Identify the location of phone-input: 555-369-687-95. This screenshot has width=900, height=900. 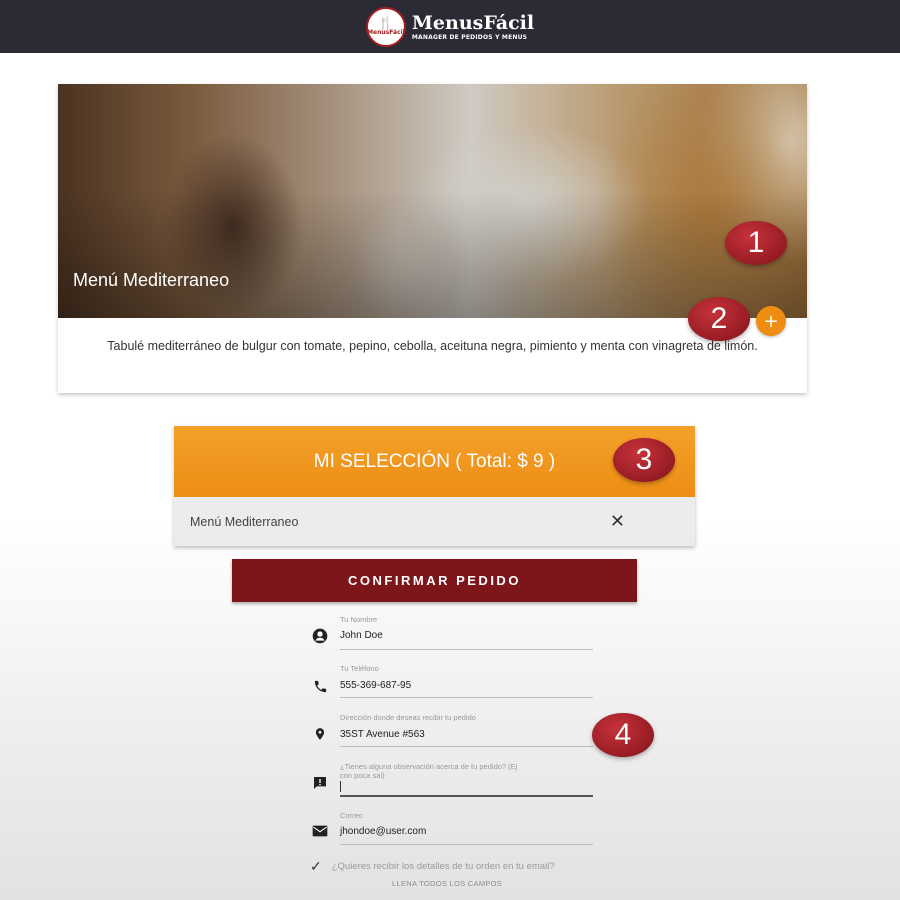
(375, 685).